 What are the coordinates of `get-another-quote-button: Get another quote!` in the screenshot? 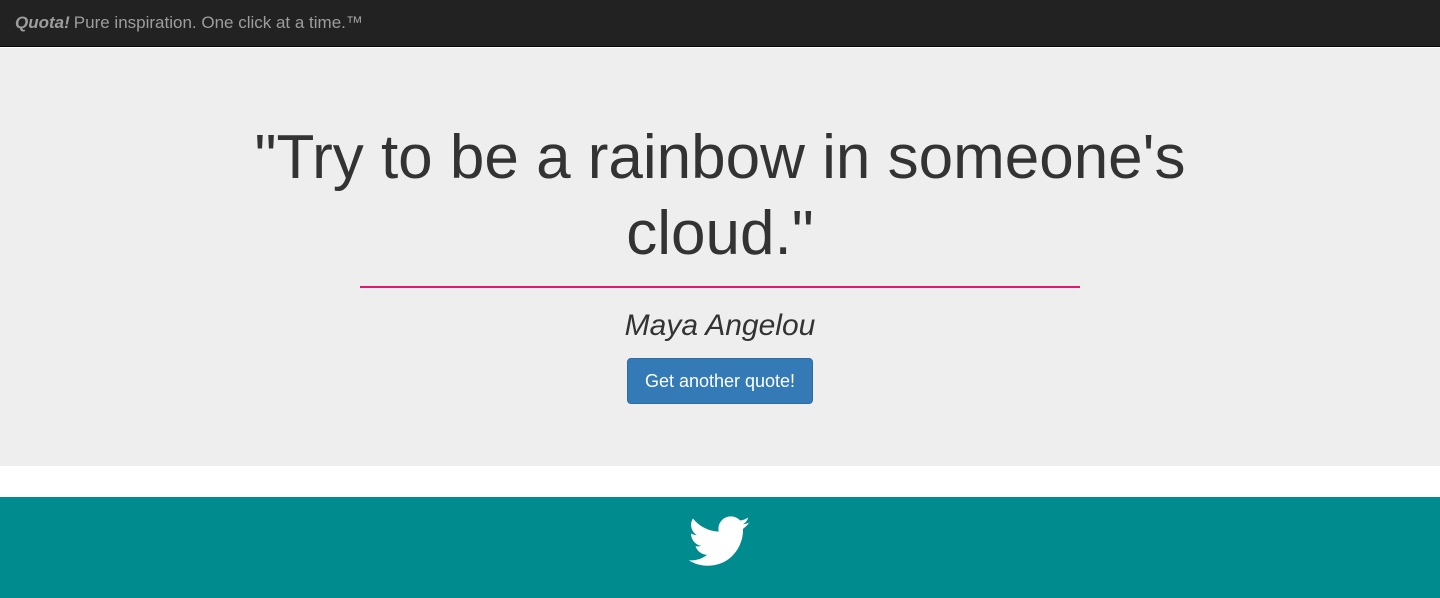 It's located at (720, 381).